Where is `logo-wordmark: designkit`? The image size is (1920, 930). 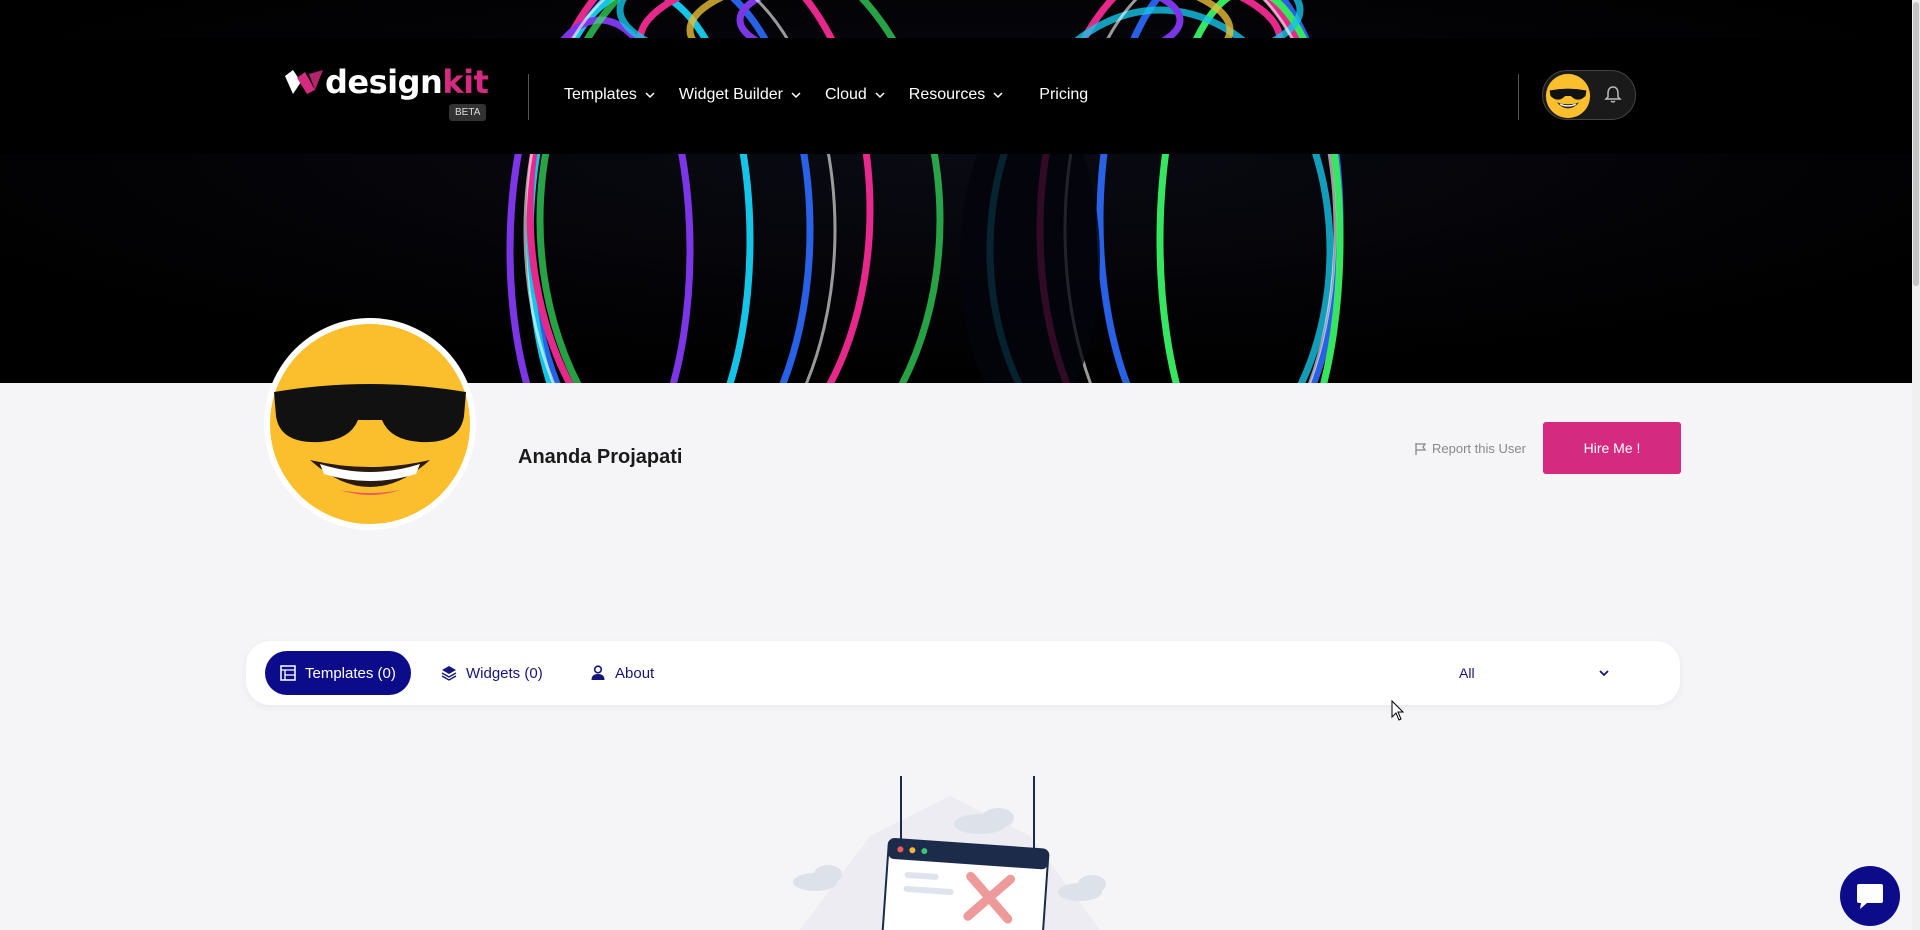
logo-wordmark: designkit is located at coordinates (407, 82).